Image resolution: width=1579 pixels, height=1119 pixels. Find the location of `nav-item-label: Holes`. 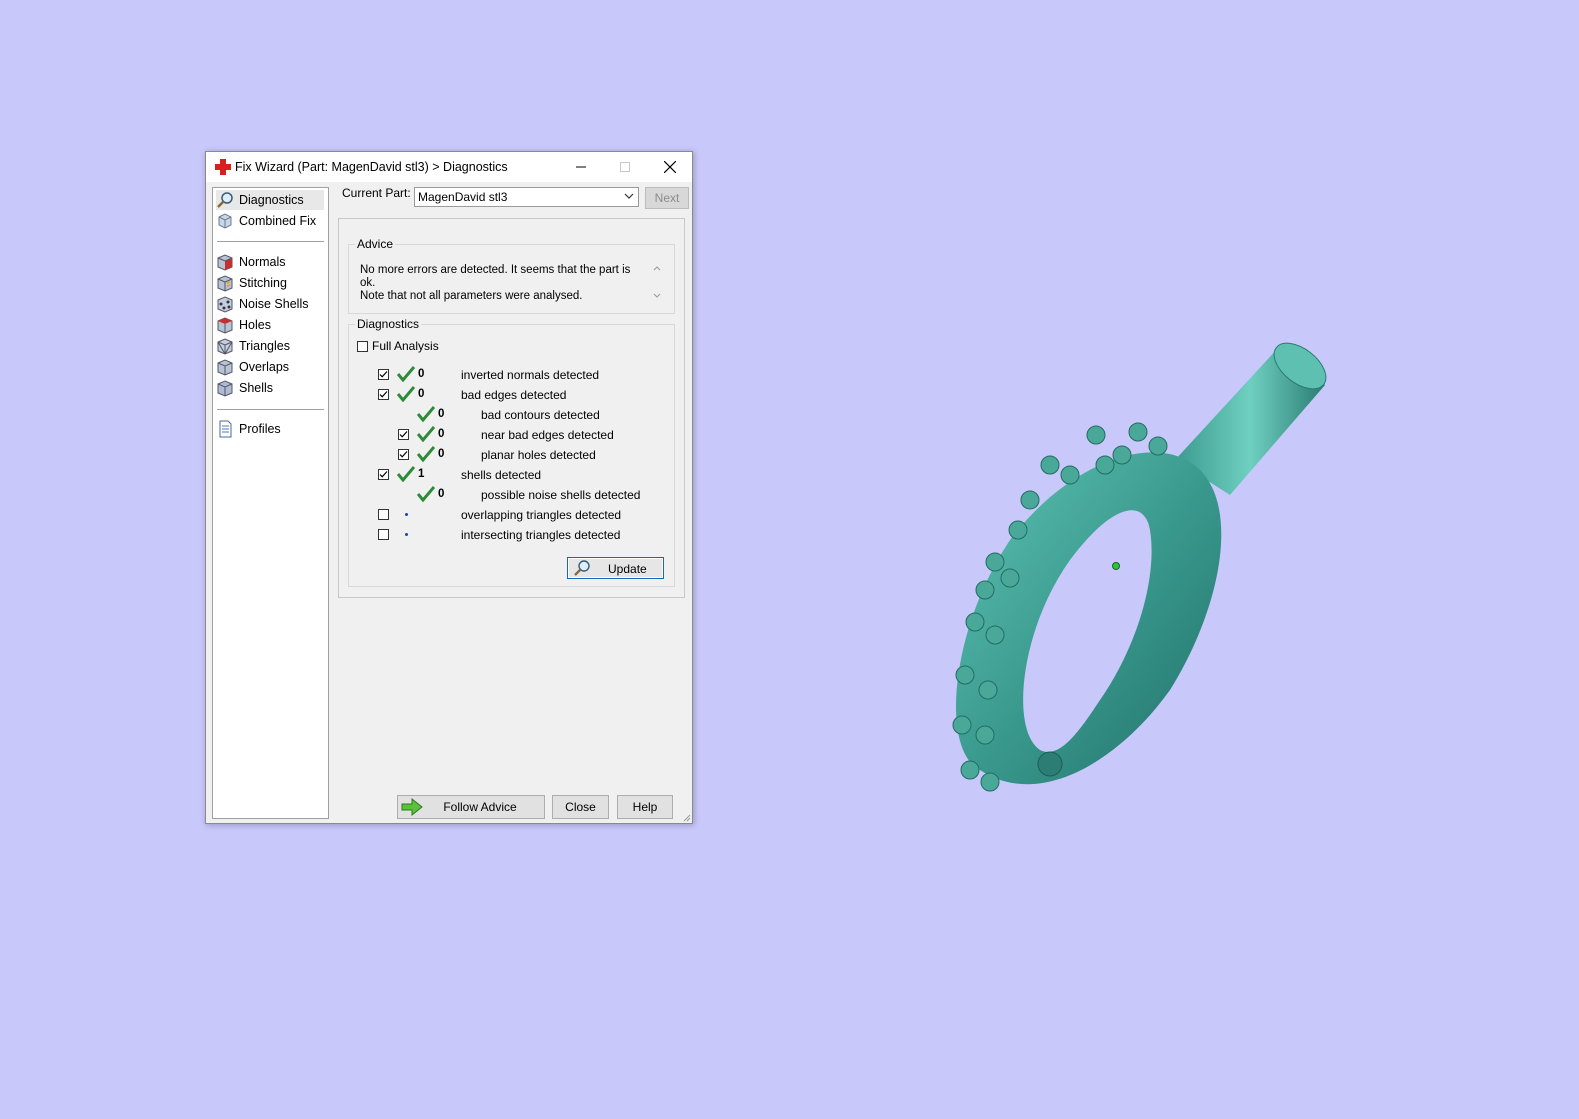

nav-item-label: Holes is located at coordinates (255, 325).